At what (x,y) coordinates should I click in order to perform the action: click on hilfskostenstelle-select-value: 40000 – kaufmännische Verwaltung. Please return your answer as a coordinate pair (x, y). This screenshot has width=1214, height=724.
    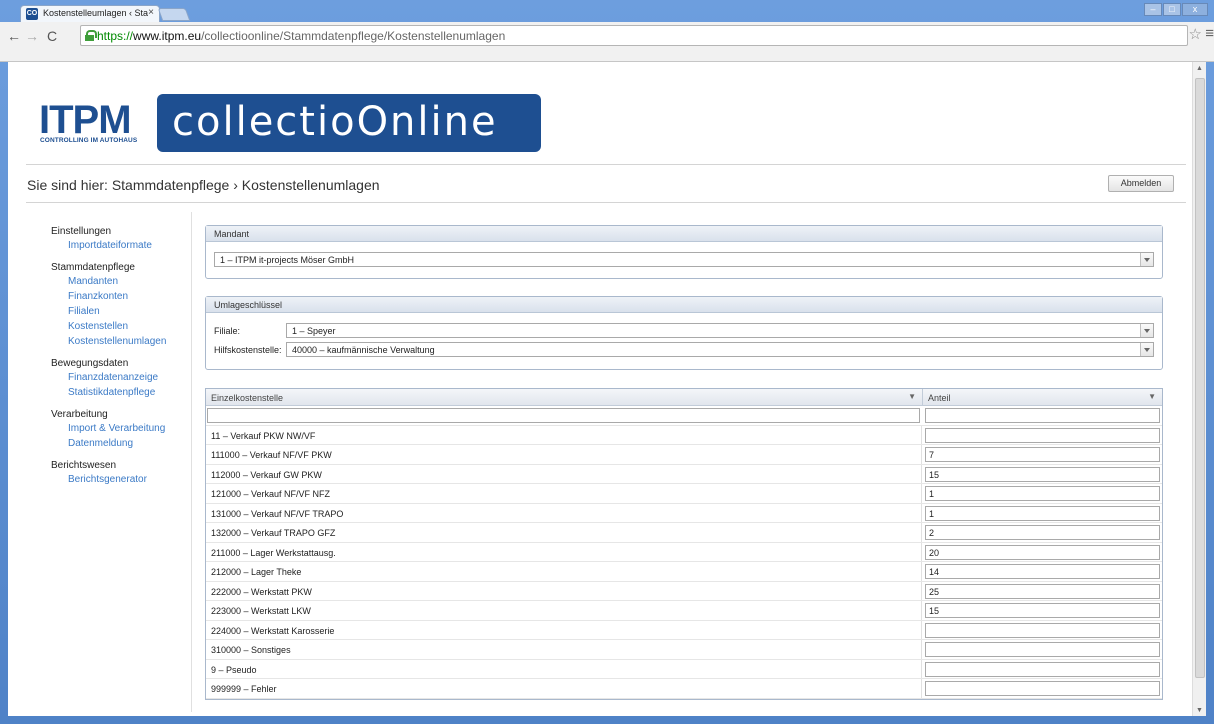
    Looking at the image, I should click on (363, 350).